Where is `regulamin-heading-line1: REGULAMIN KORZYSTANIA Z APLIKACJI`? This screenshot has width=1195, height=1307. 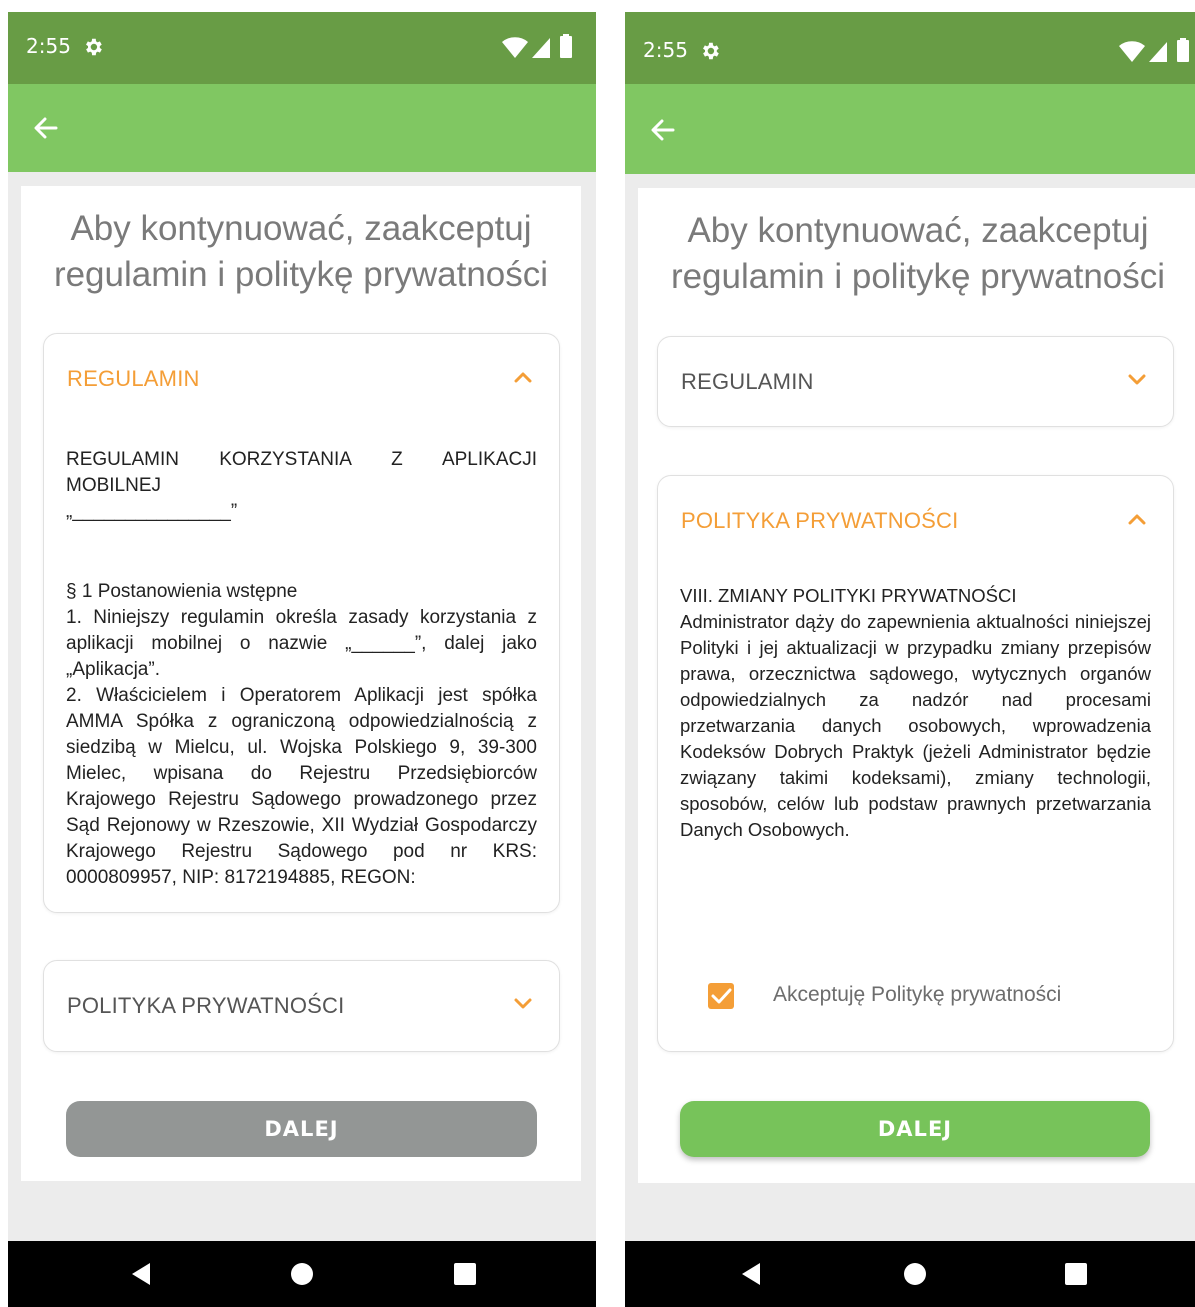
regulamin-heading-line1: REGULAMIN KORZYSTANIA Z APLIKACJI is located at coordinates (301, 459).